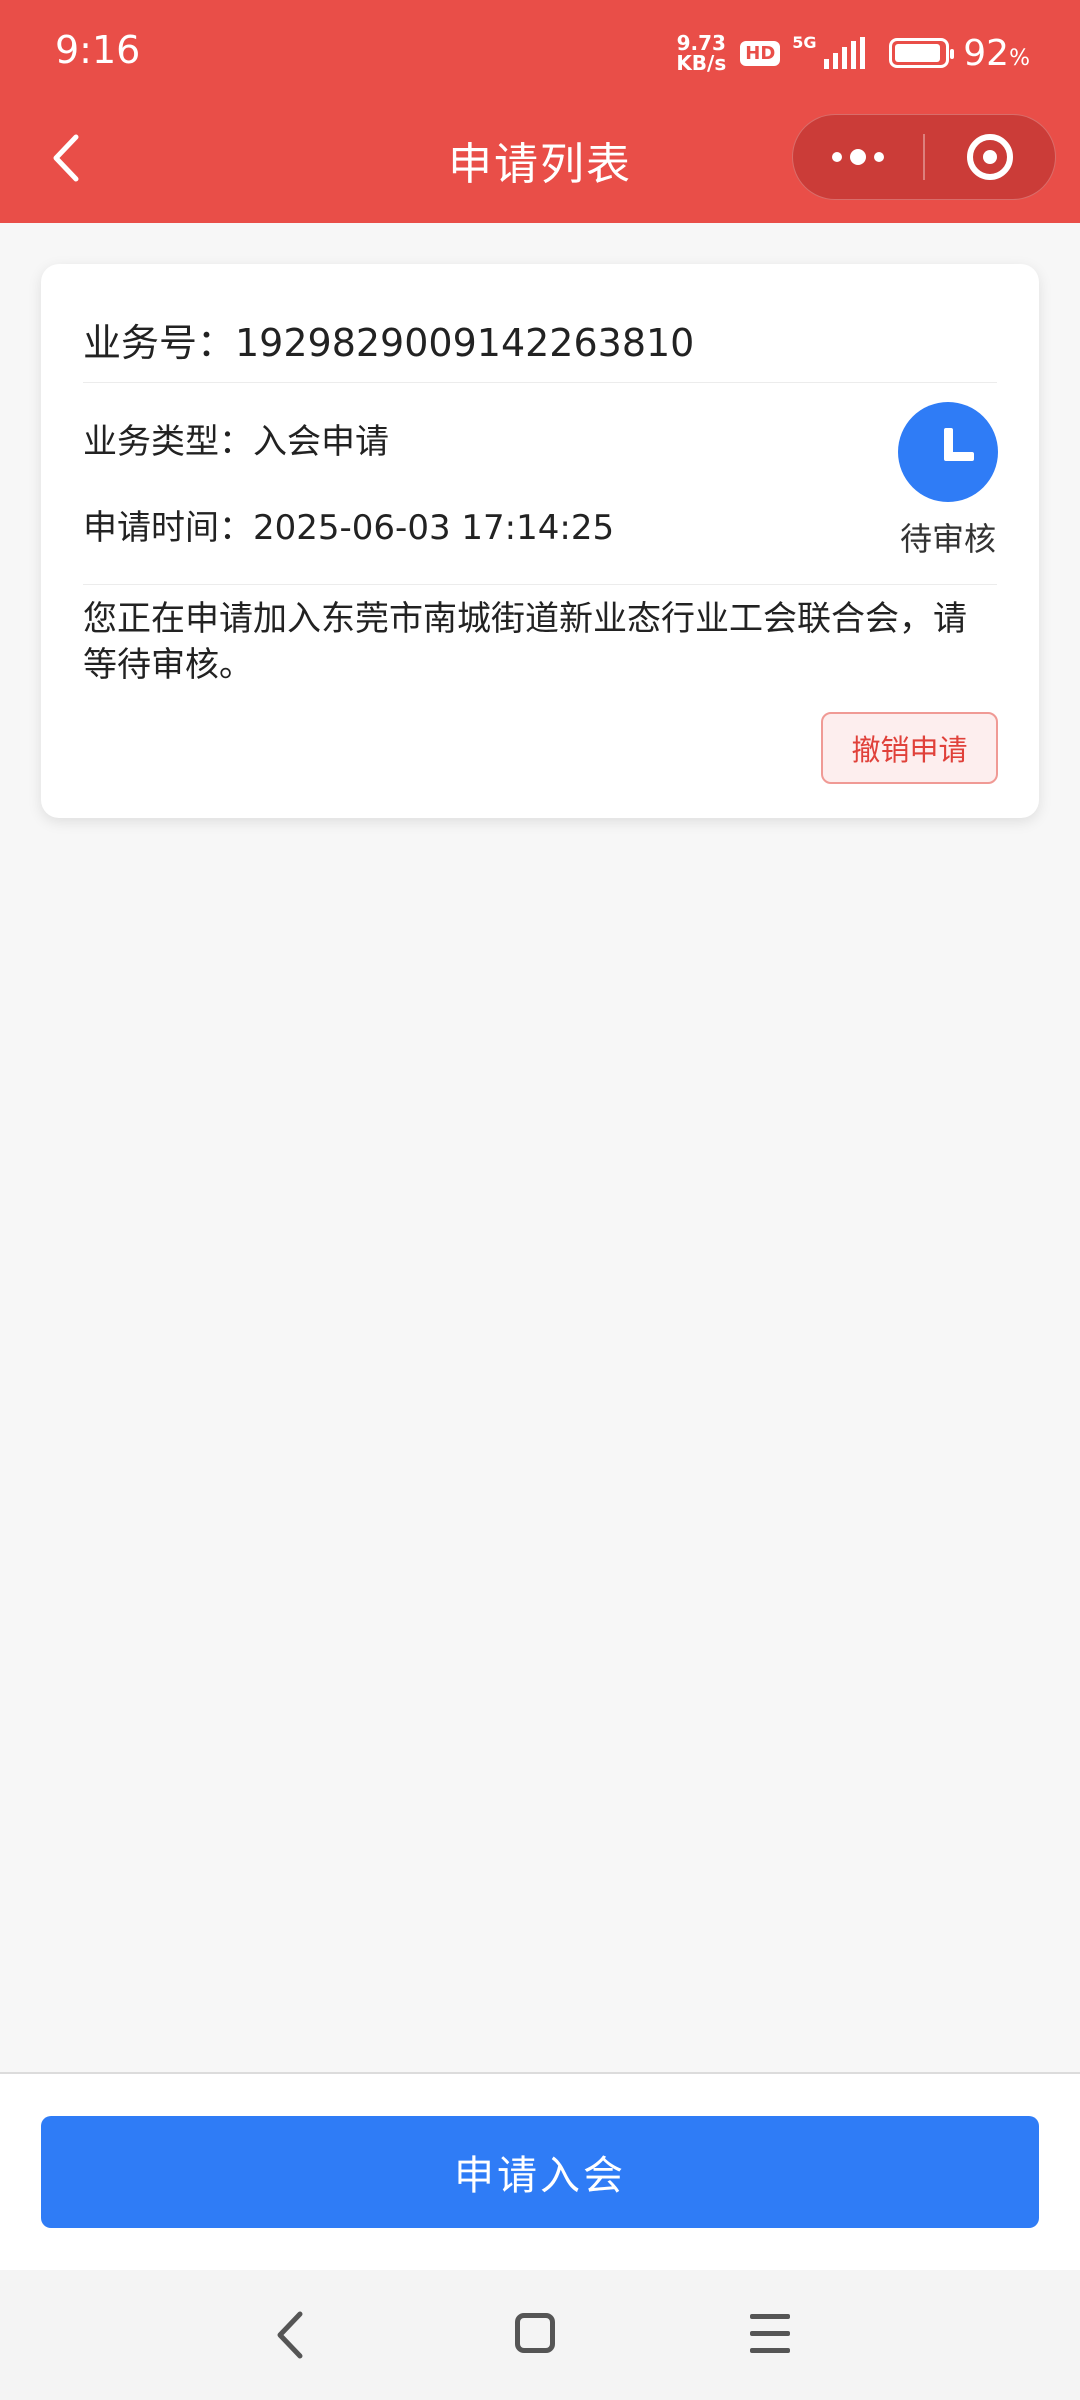 This screenshot has height=2400, width=1080. Describe the element at coordinates (701, 43) in the screenshot. I see `network-speed-value: 9.73` at that location.